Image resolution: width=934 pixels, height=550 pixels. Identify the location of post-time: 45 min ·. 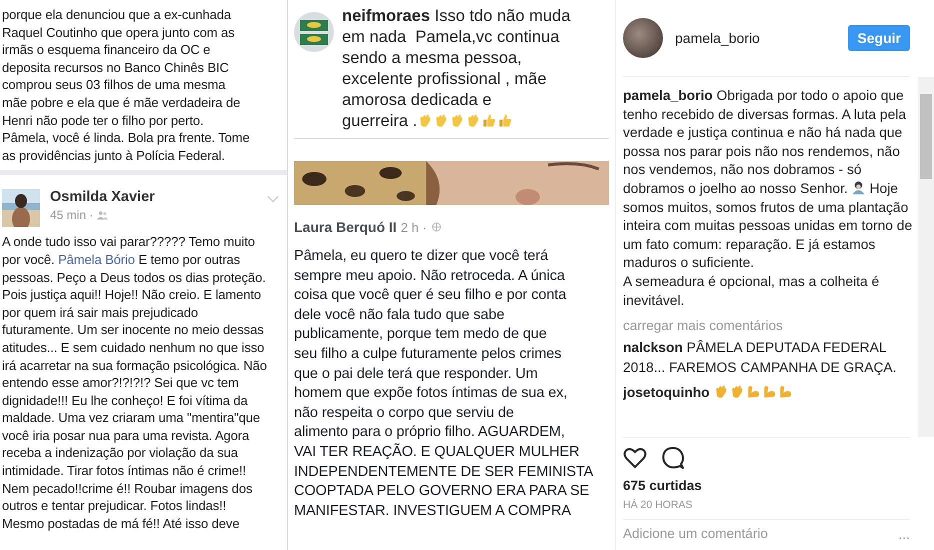
(72, 215).